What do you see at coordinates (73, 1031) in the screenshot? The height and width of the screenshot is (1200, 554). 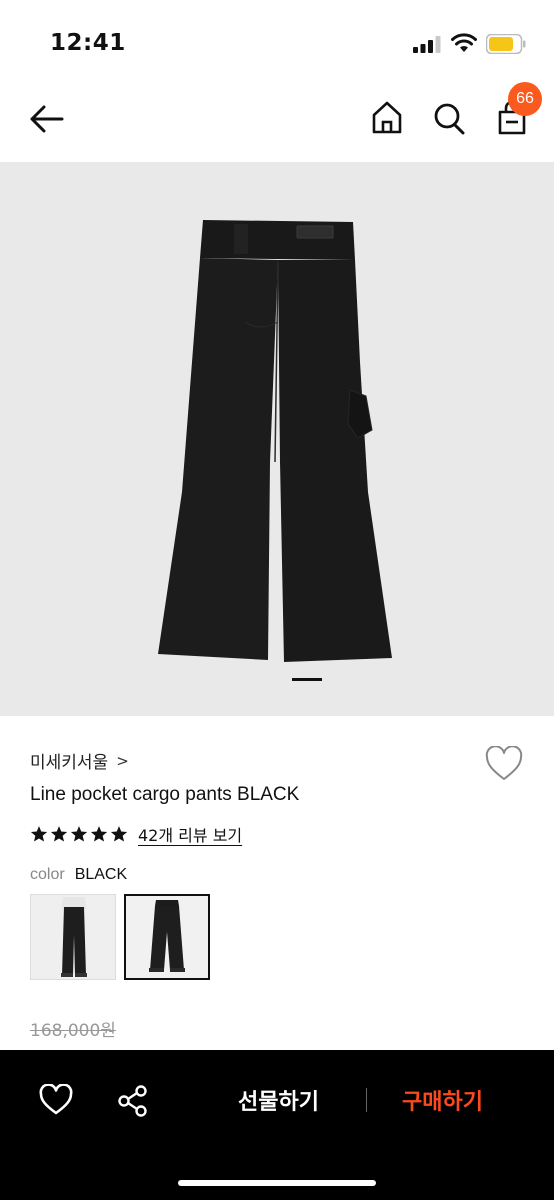 I see `original-price: 168,000원` at bounding box center [73, 1031].